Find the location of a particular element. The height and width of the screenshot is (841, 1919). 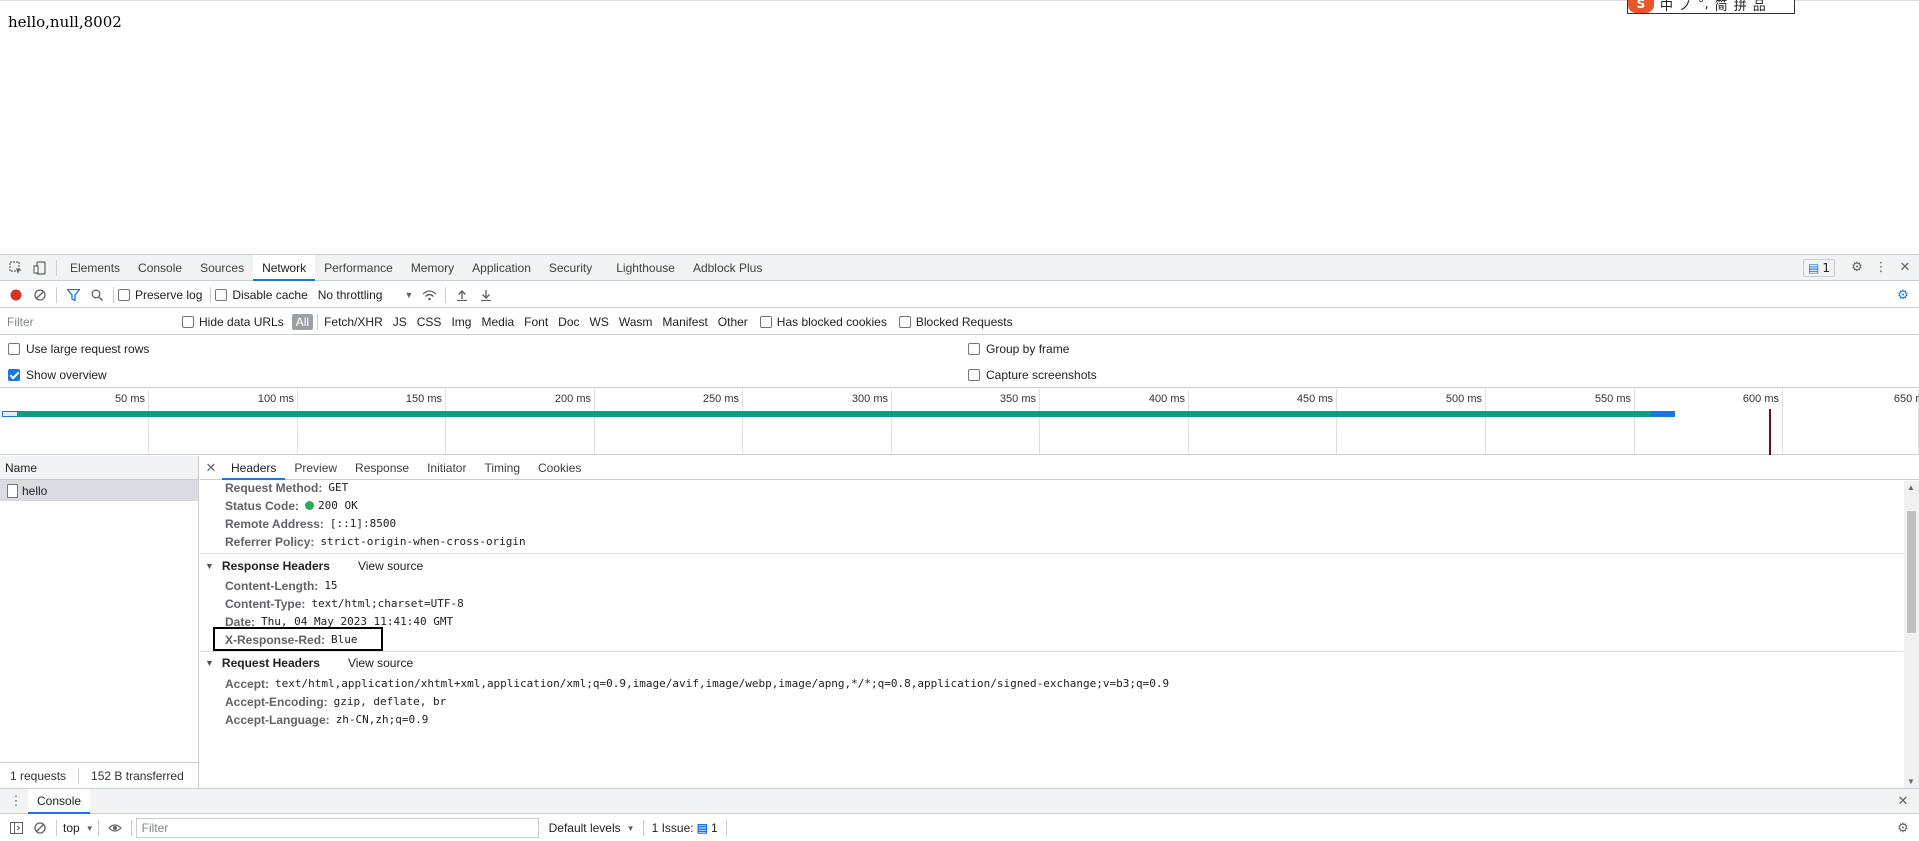

filter-type-manifest: Manifest is located at coordinates (684, 322).